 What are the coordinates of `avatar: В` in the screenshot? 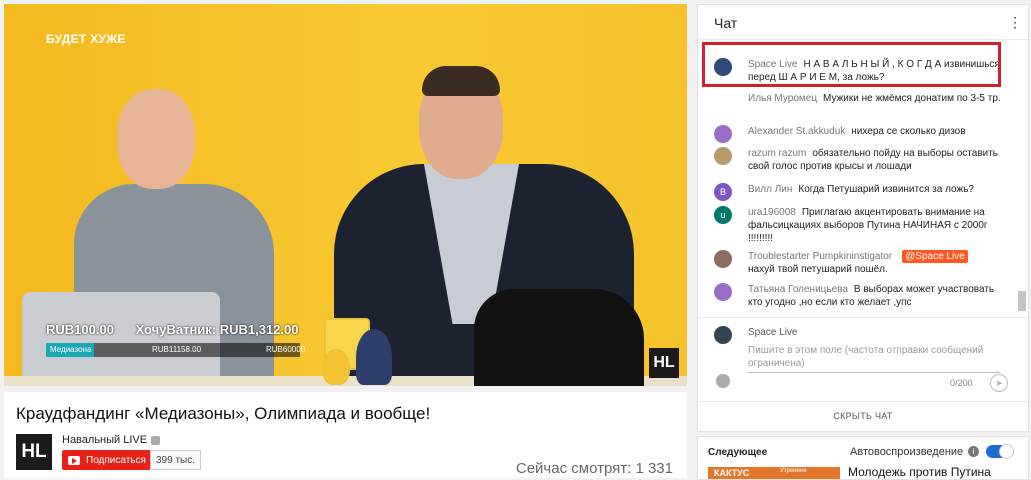 It's located at (723, 192).